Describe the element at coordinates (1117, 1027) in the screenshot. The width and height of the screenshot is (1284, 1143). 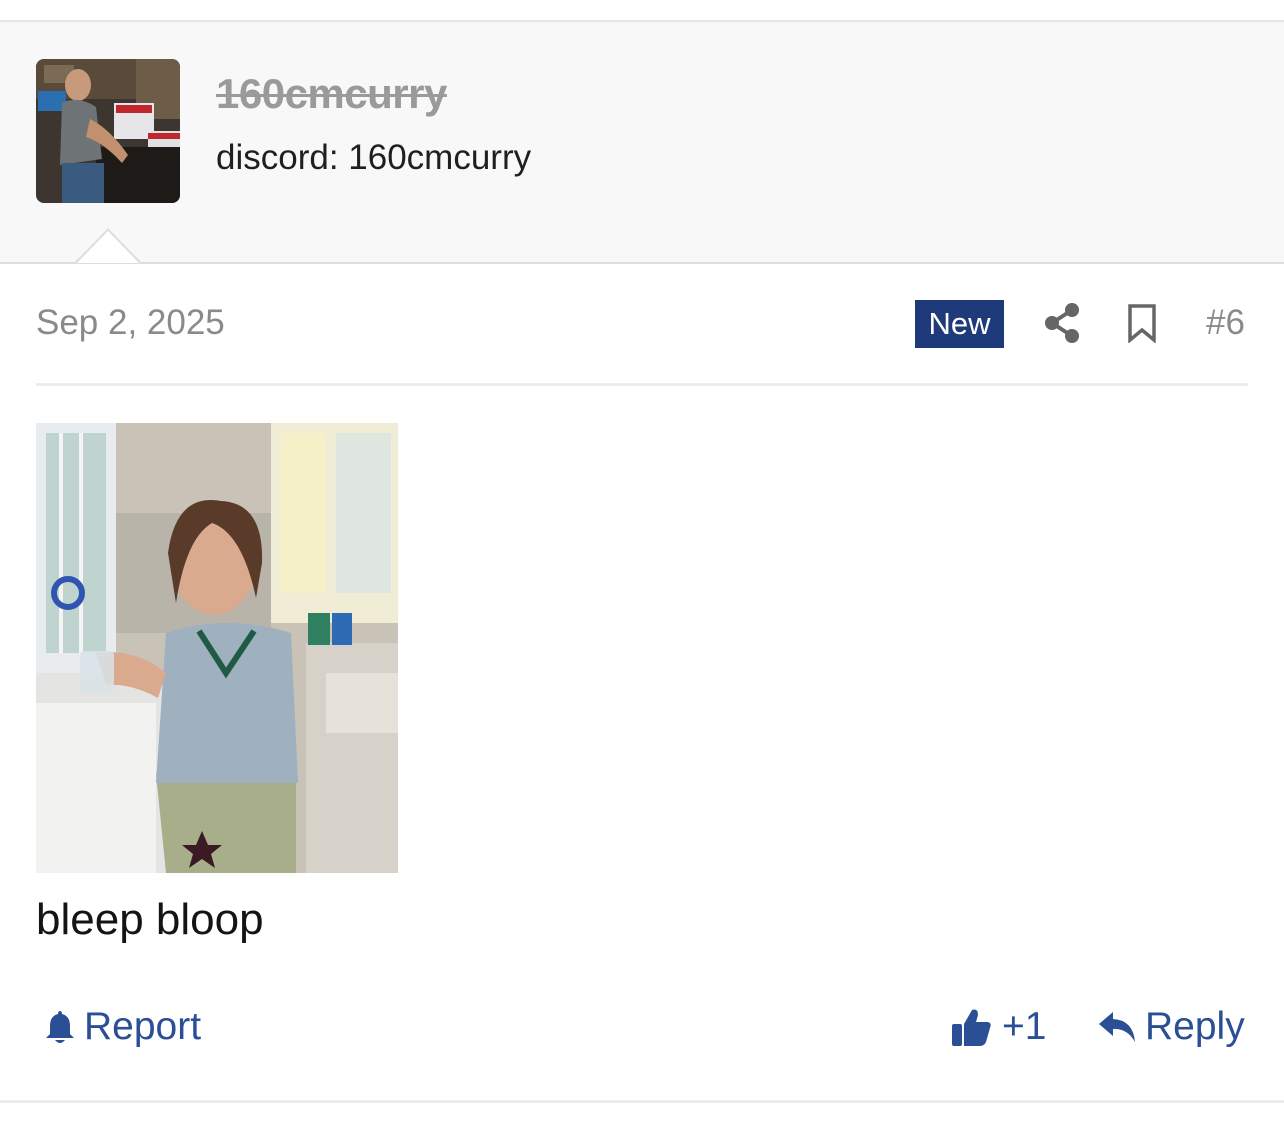
I see `reply-arrow-icon` at that location.